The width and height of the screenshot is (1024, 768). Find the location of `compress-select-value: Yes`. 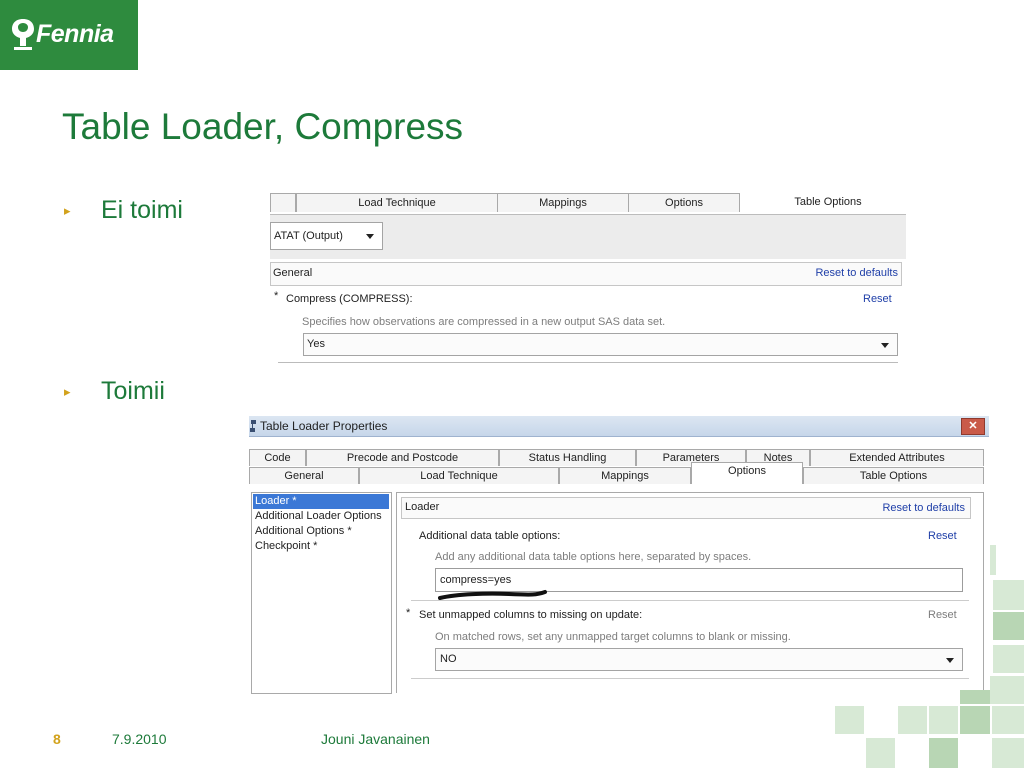

compress-select-value: Yes is located at coordinates (316, 344).